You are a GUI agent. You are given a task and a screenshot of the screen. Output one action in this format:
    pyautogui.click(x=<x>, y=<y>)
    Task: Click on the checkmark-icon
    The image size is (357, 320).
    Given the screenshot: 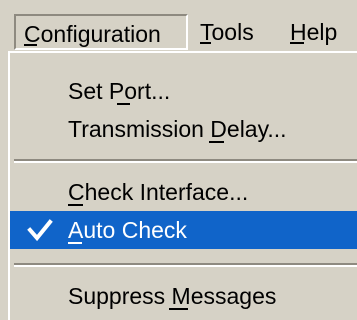 What is the action you would take?
    pyautogui.click(x=40, y=230)
    